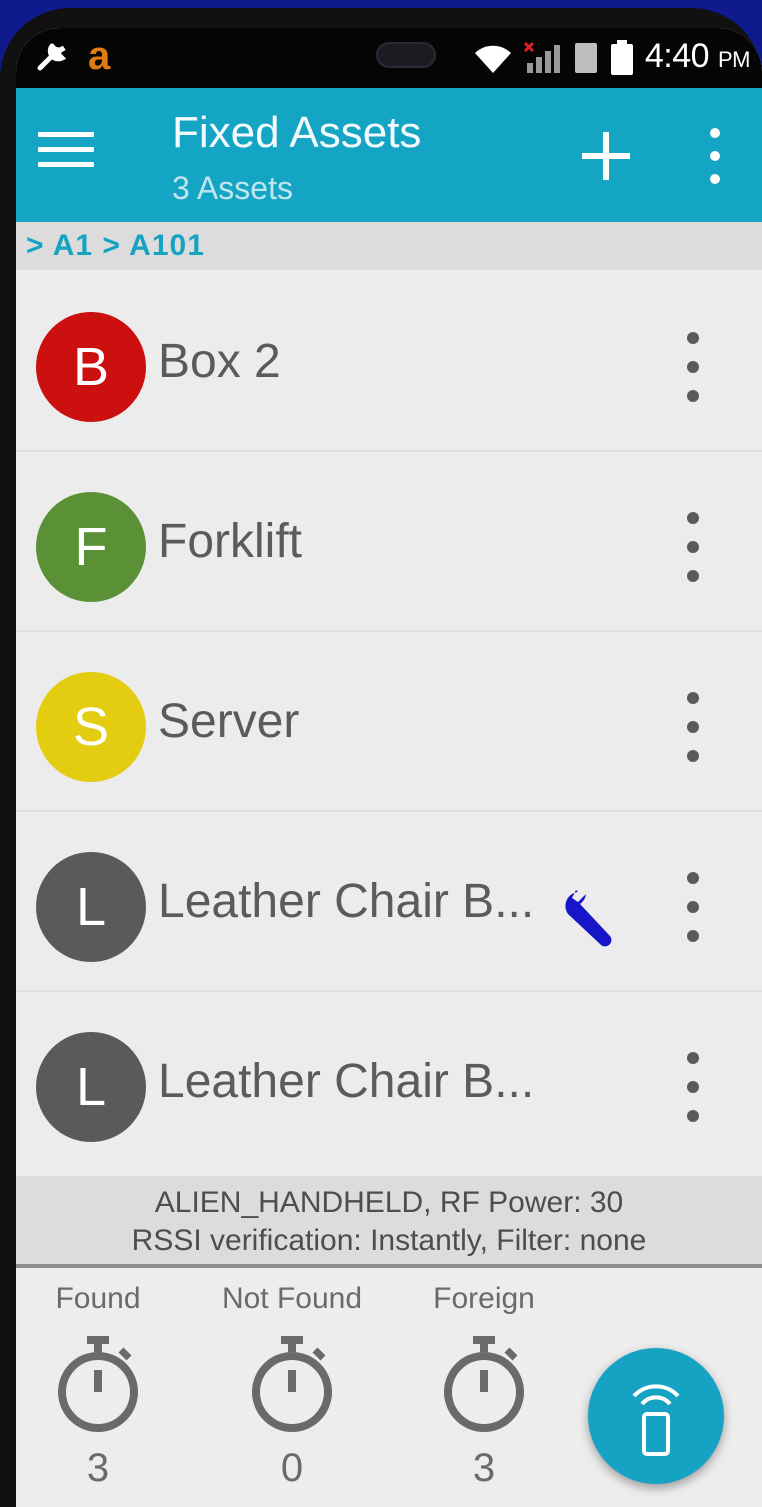 The height and width of the screenshot is (1507, 762). Describe the element at coordinates (656, 1420) in the screenshot. I see `rfid-reader-icon` at that location.